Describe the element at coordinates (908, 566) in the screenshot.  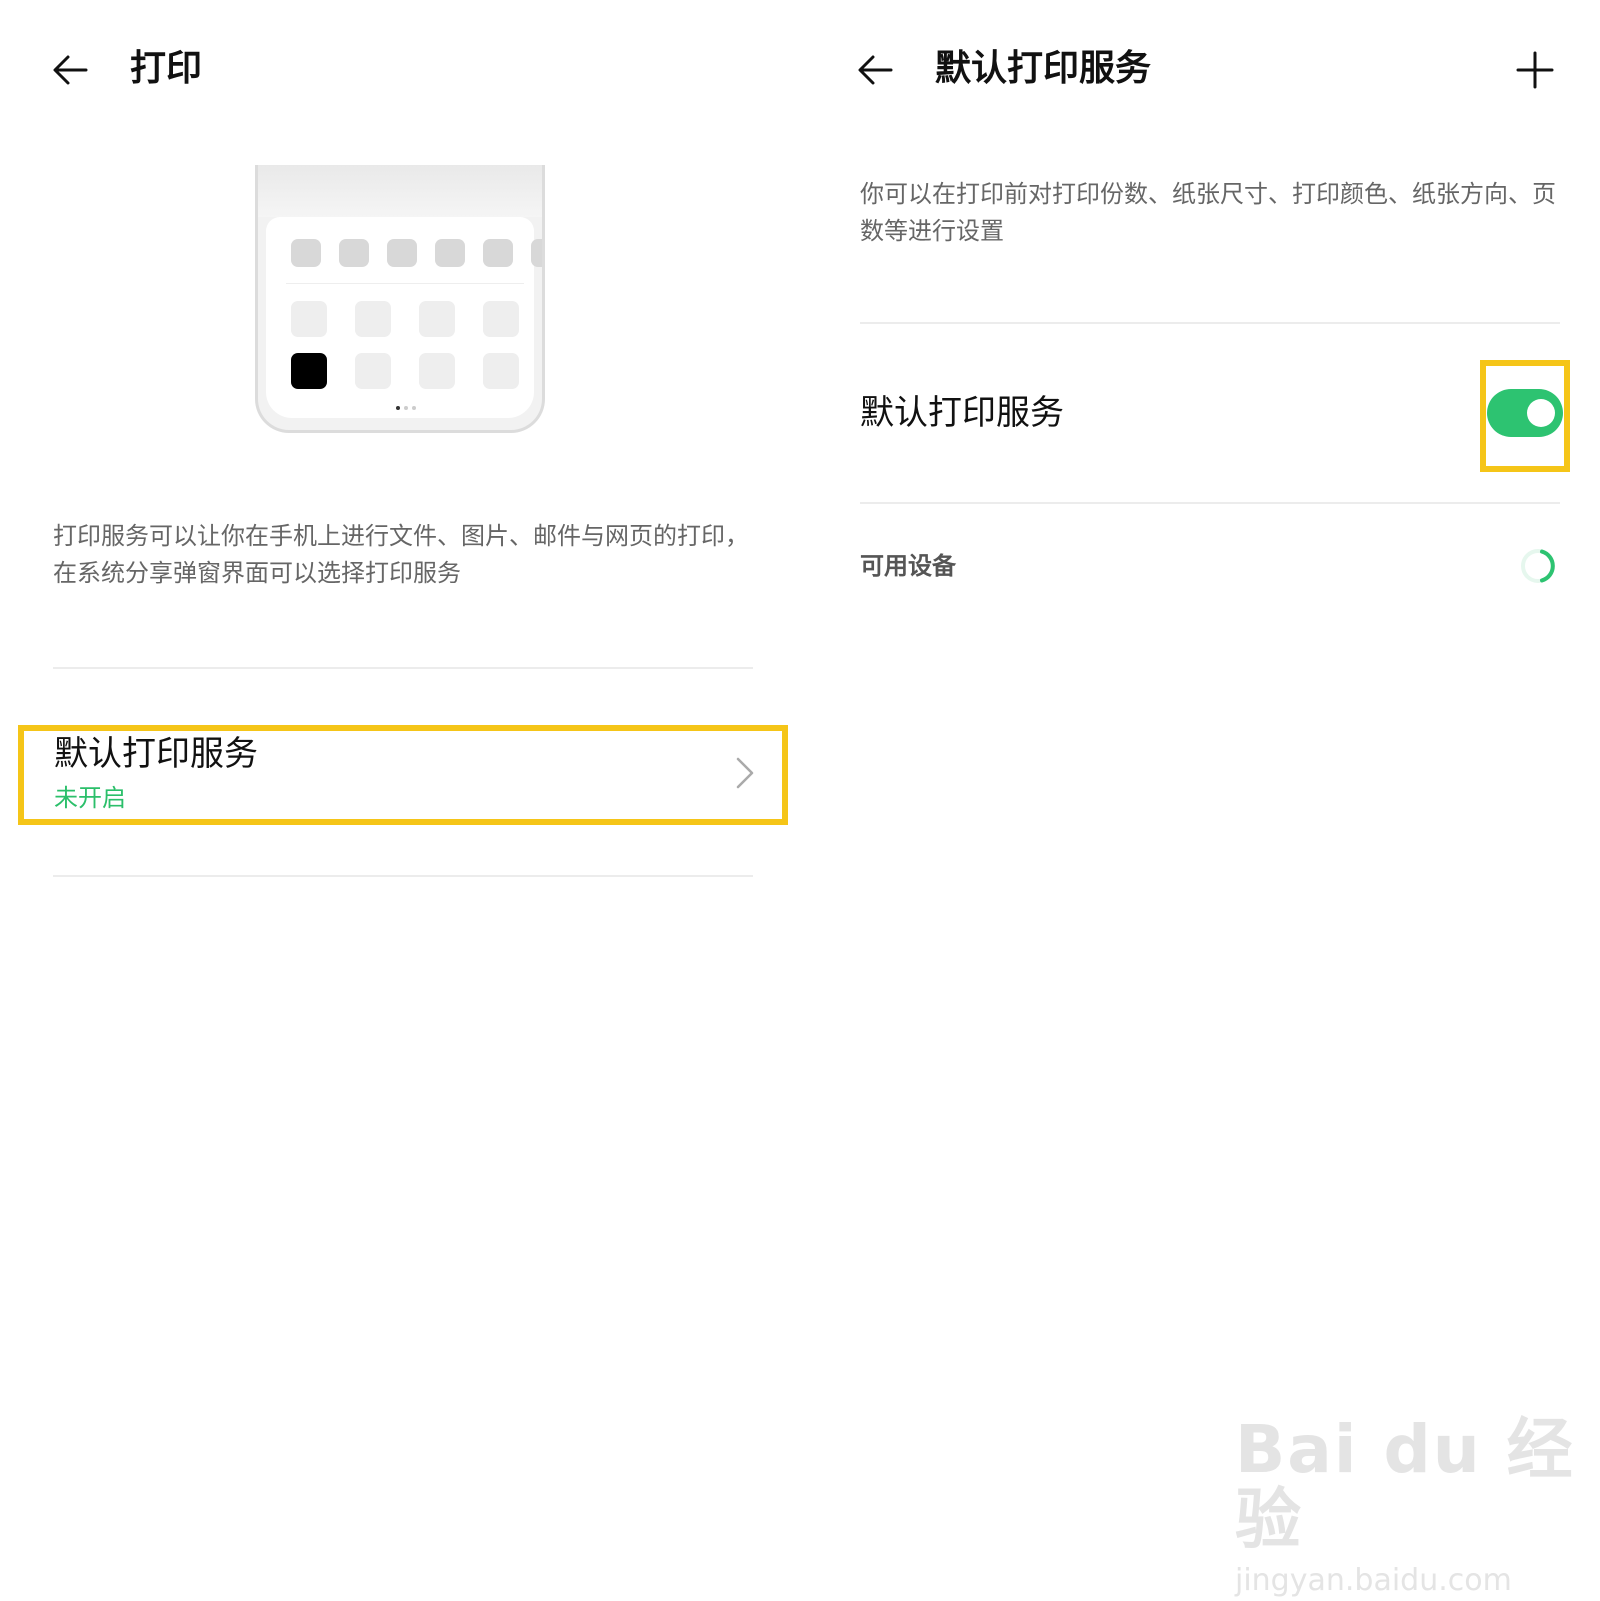
I see `available-devices-label: 可用设备` at that location.